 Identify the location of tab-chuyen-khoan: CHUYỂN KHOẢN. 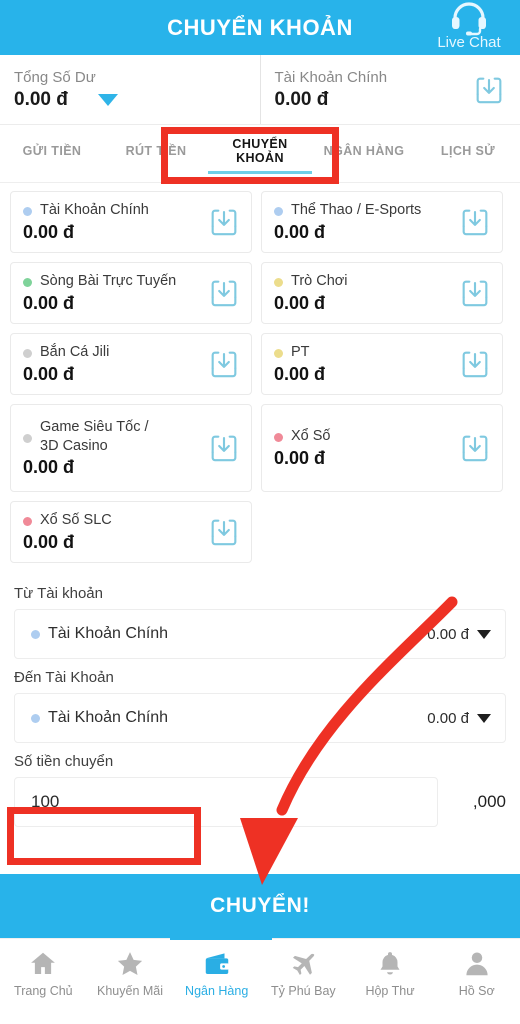
(260, 154).